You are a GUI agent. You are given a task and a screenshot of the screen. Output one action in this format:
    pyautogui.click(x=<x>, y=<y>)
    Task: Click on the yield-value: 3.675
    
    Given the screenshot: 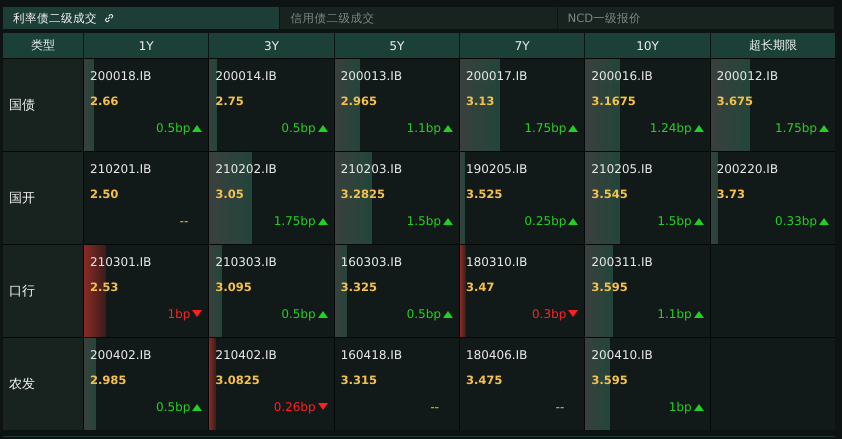 What is the action you would take?
    pyautogui.click(x=735, y=101)
    